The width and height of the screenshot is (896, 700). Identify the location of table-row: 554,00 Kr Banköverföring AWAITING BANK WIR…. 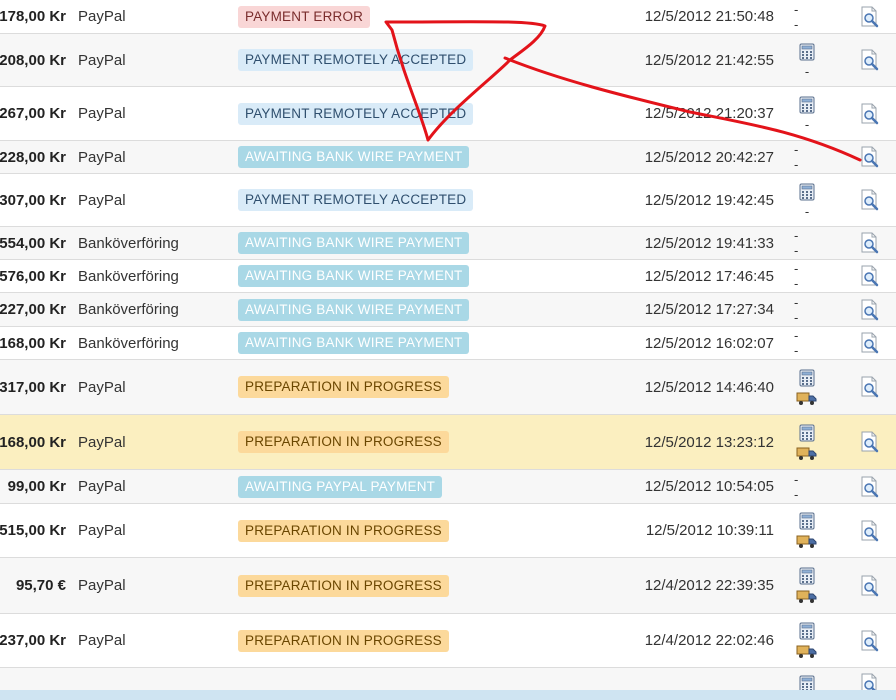
(448, 243).